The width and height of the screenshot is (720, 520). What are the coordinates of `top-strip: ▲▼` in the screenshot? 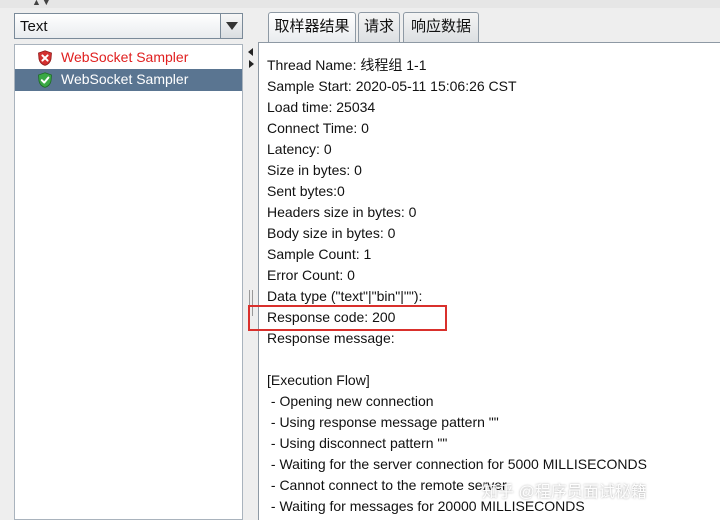 It's located at (360, 4).